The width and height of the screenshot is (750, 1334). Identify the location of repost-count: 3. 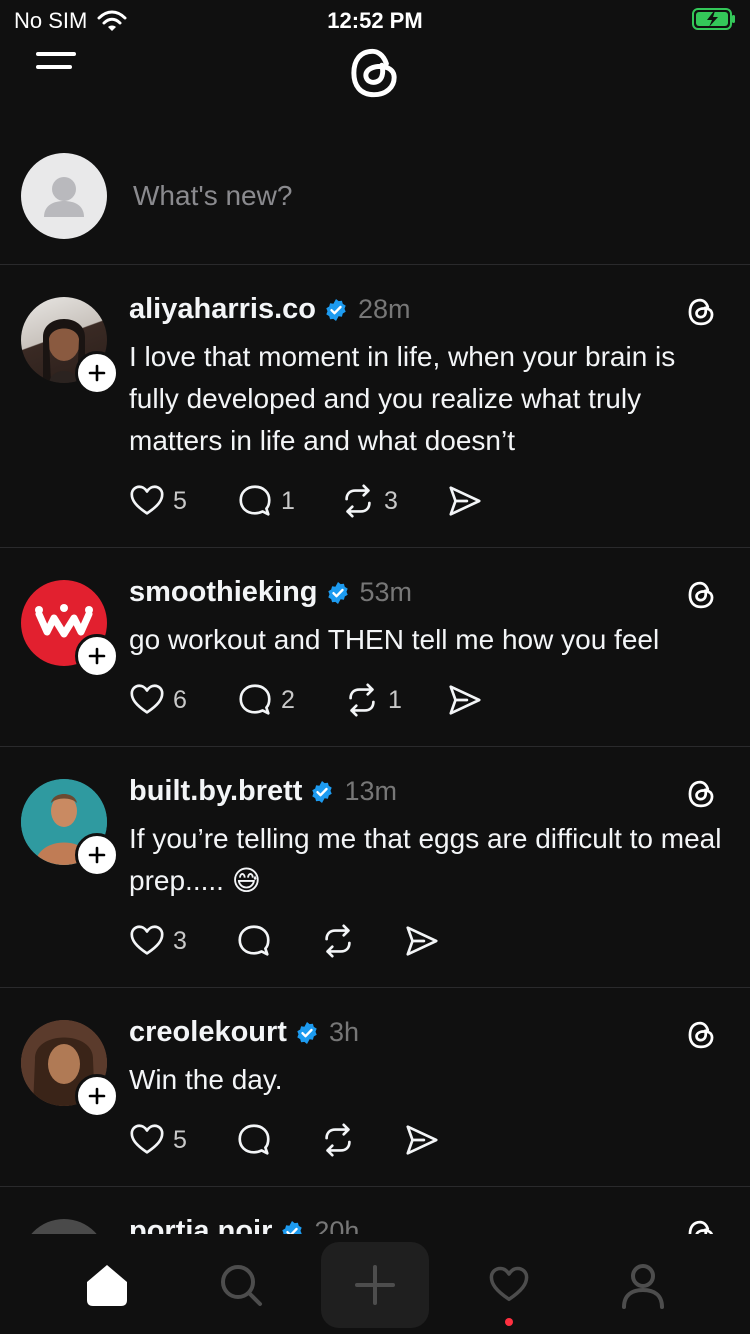
(391, 500).